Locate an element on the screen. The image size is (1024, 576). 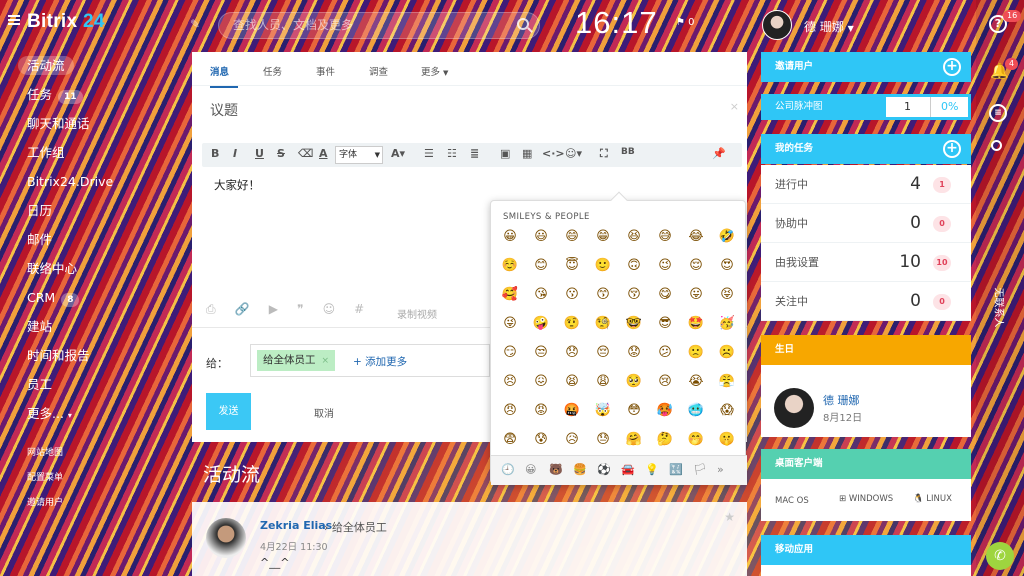
emoji-item: 😗 is located at coordinates (572, 296).